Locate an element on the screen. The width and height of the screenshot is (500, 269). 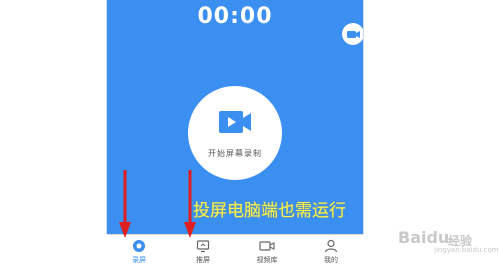
record-dot-icon is located at coordinates (139, 246).